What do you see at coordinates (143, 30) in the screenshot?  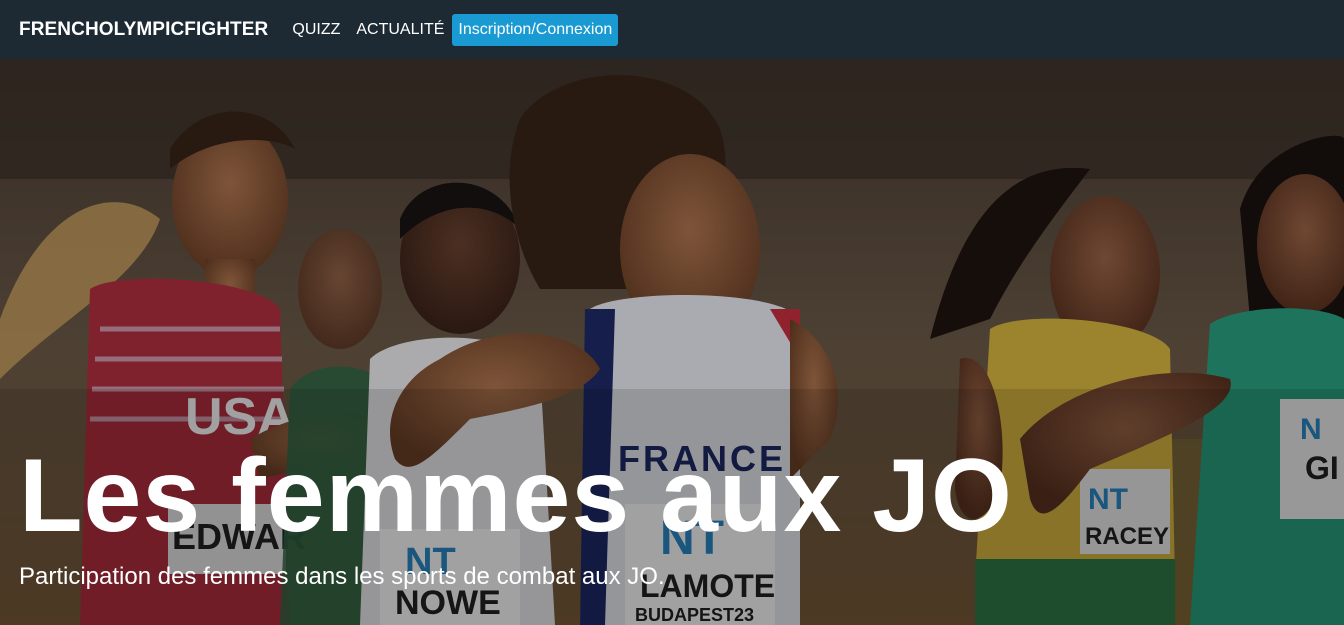 I see `brand-logo: FRENCHOLYMPICFIGHTER` at bounding box center [143, 30].